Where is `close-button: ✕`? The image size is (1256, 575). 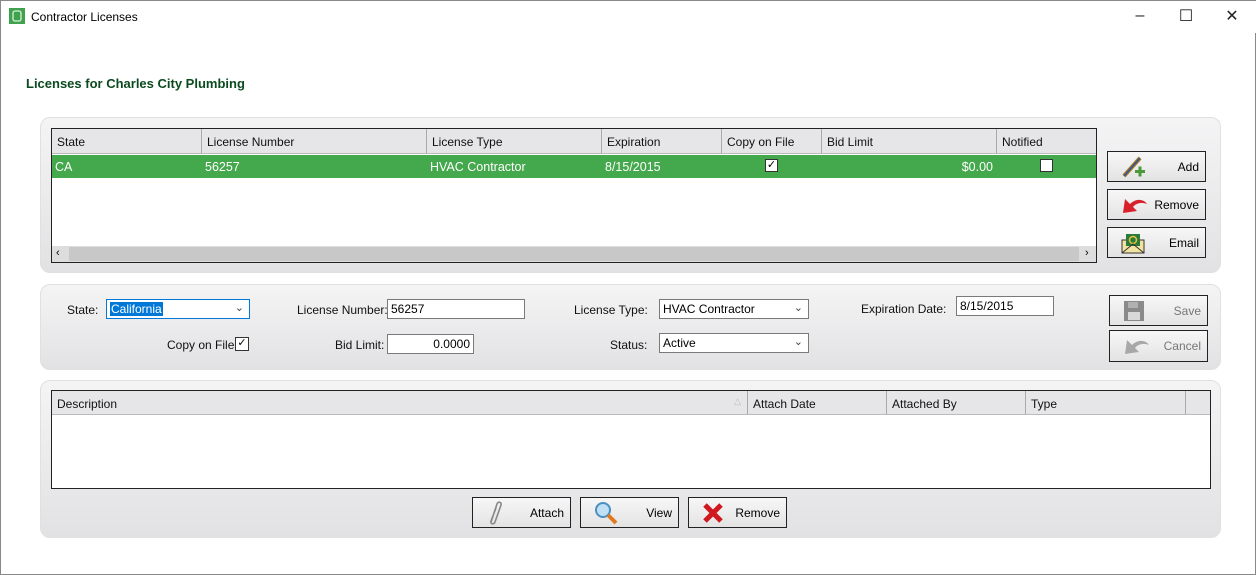
close-button: ✕ is located at coordinates (1232, 16).